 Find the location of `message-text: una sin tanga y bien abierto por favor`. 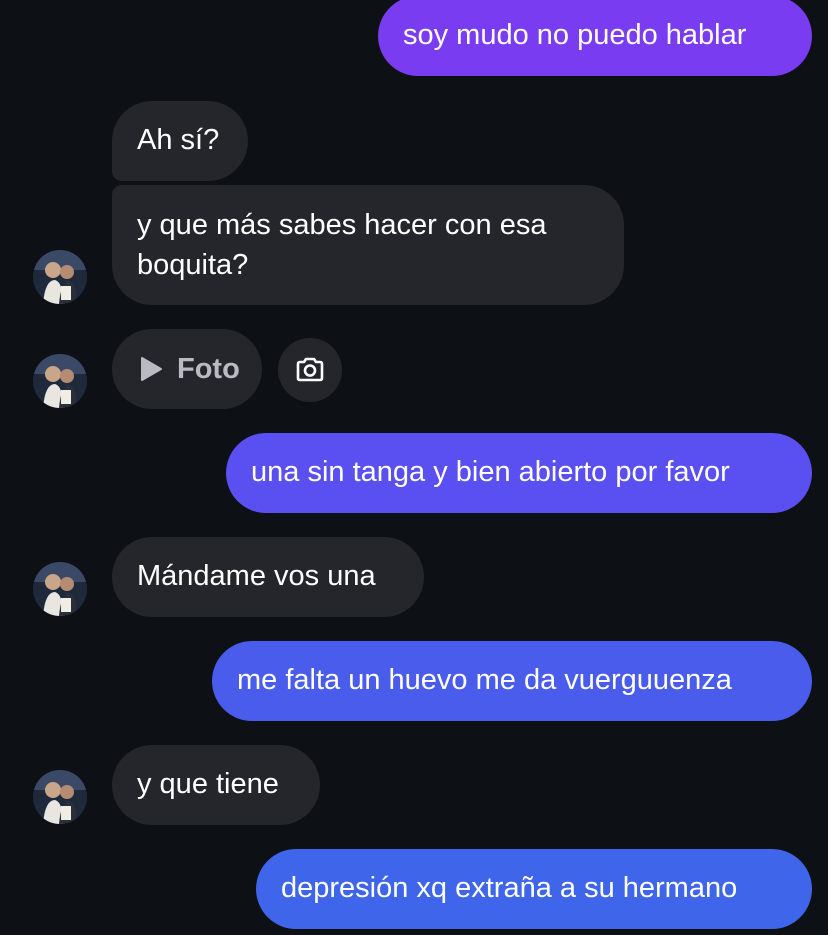

message-text: una sin tanga y bien abierto por favor is located at coordinates (490, 472).